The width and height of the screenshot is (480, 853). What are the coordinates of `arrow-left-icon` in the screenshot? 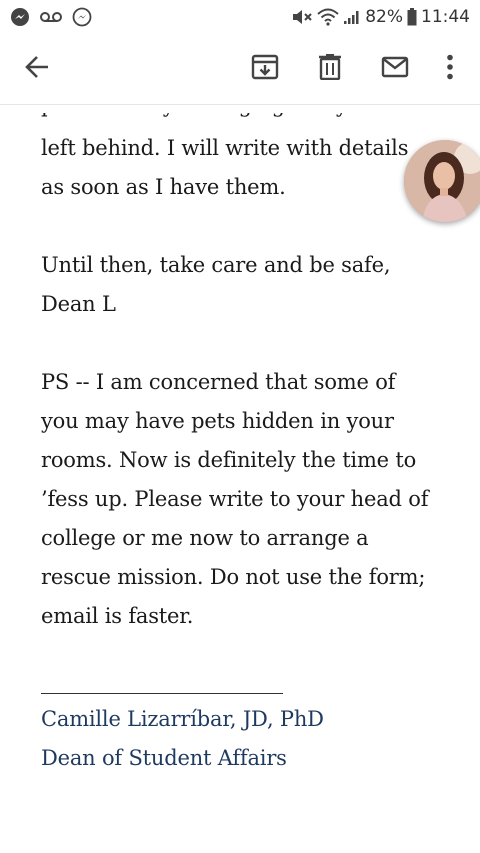 It's located at (37, 69).